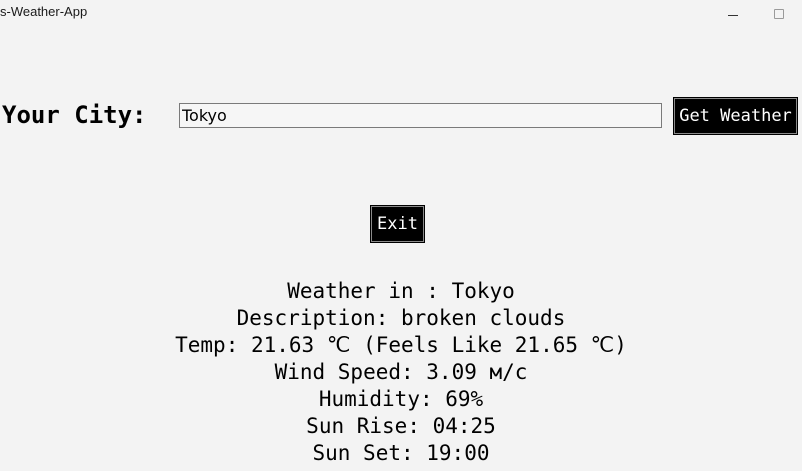 Image resolution: width=802 pixels, height=471 pixels. Describe the element at coordinates (44, 11) in the screenshot. I see `window-title: s-Weather-App` at that location.